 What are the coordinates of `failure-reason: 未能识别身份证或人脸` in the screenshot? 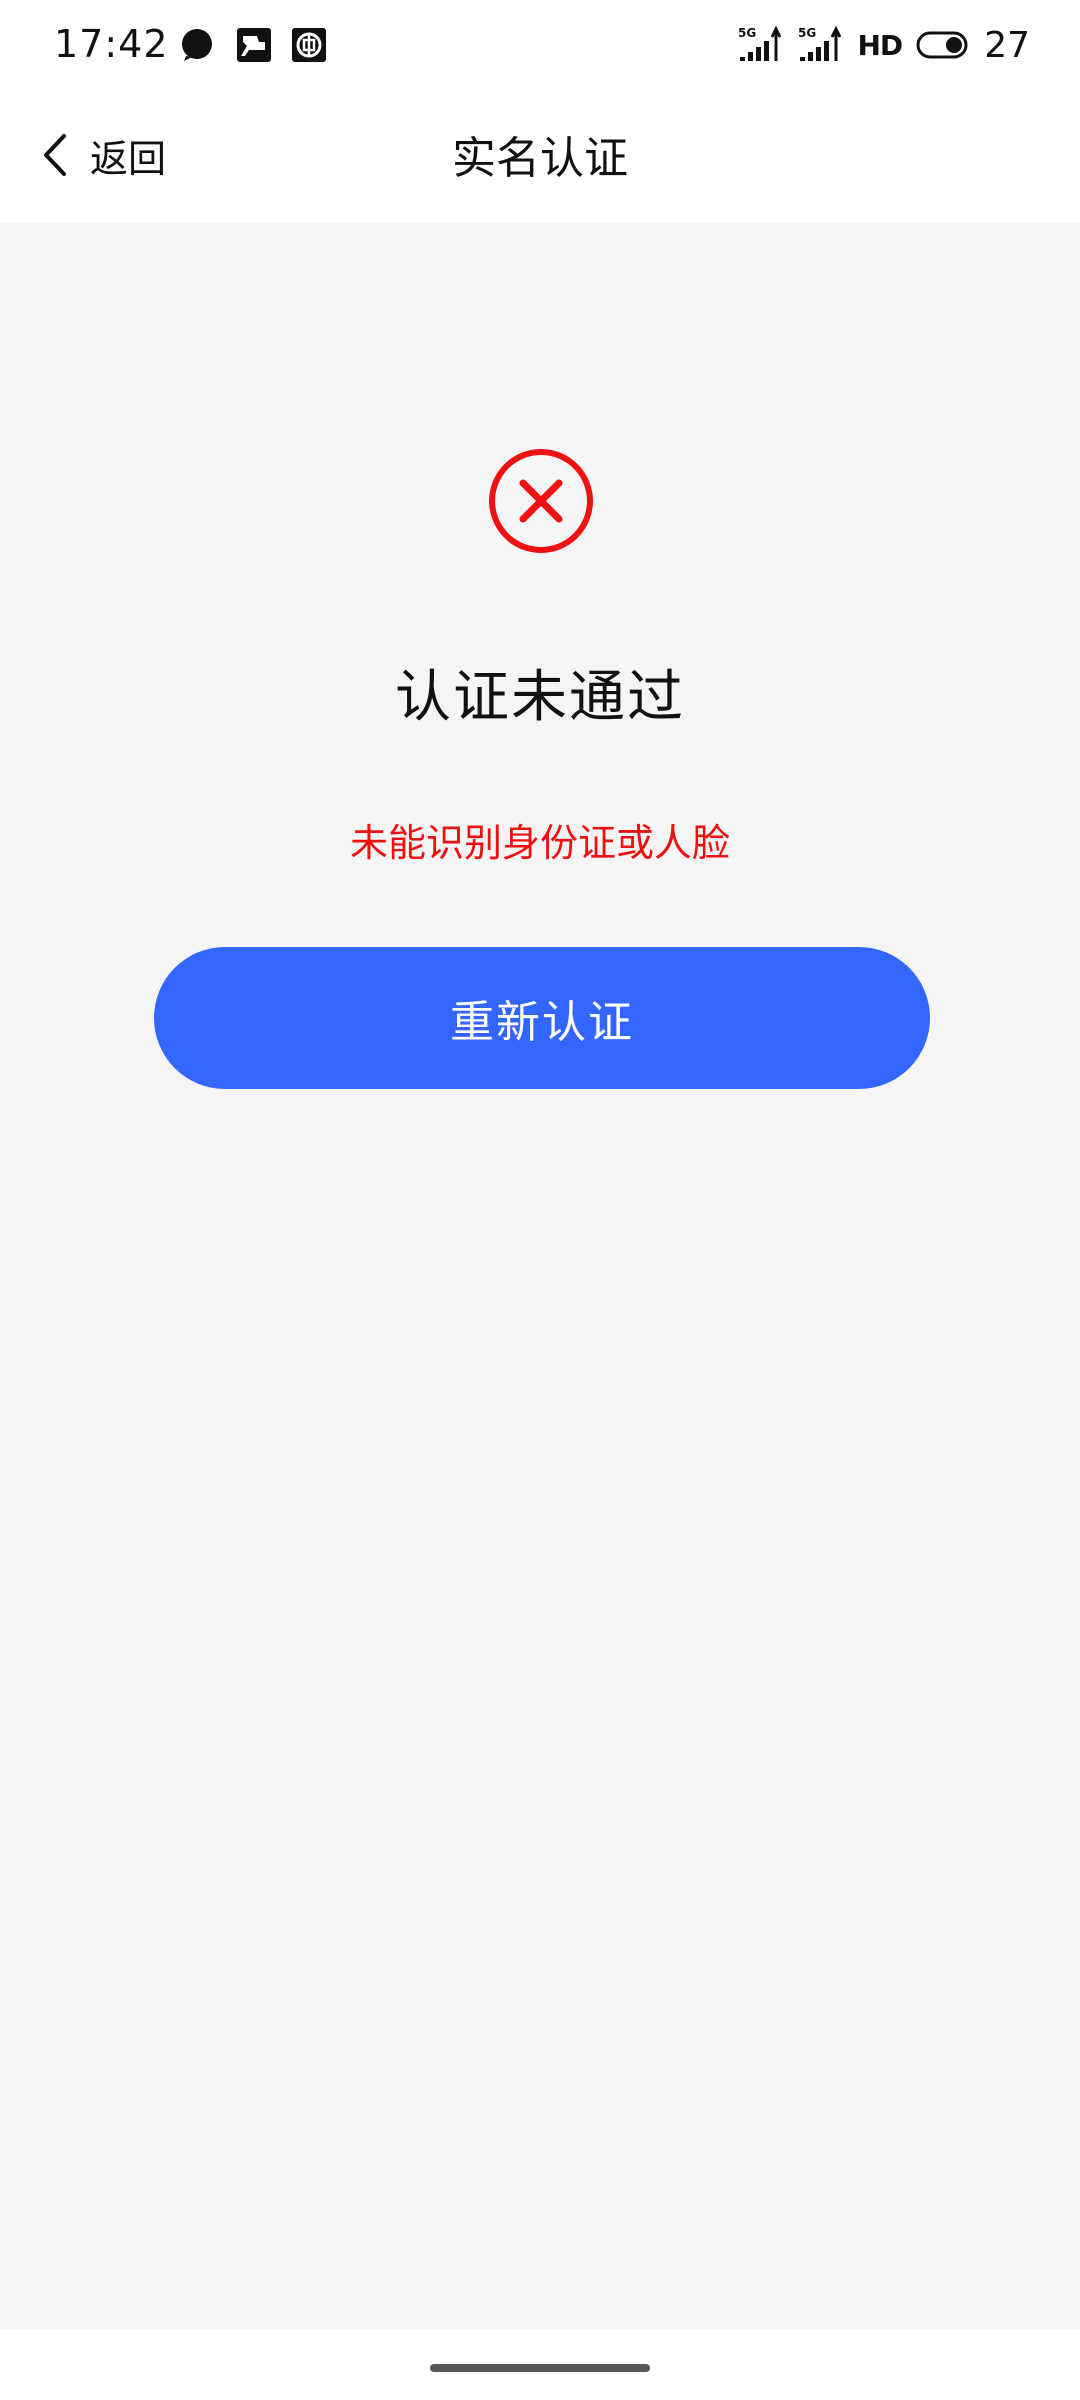 It's located at (539, 843).